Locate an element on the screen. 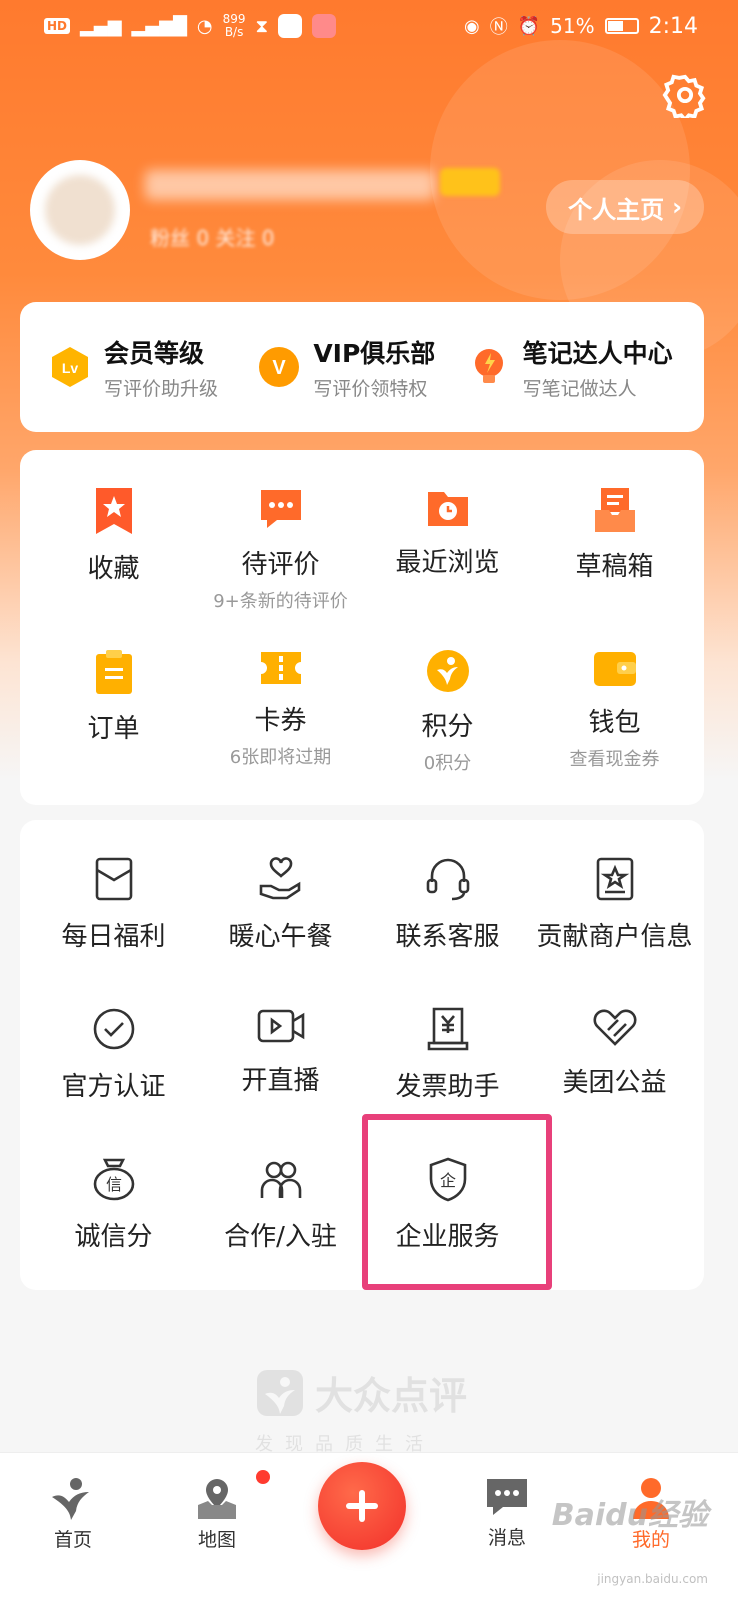  invoice-icon is located at coordinates (447, 1029).